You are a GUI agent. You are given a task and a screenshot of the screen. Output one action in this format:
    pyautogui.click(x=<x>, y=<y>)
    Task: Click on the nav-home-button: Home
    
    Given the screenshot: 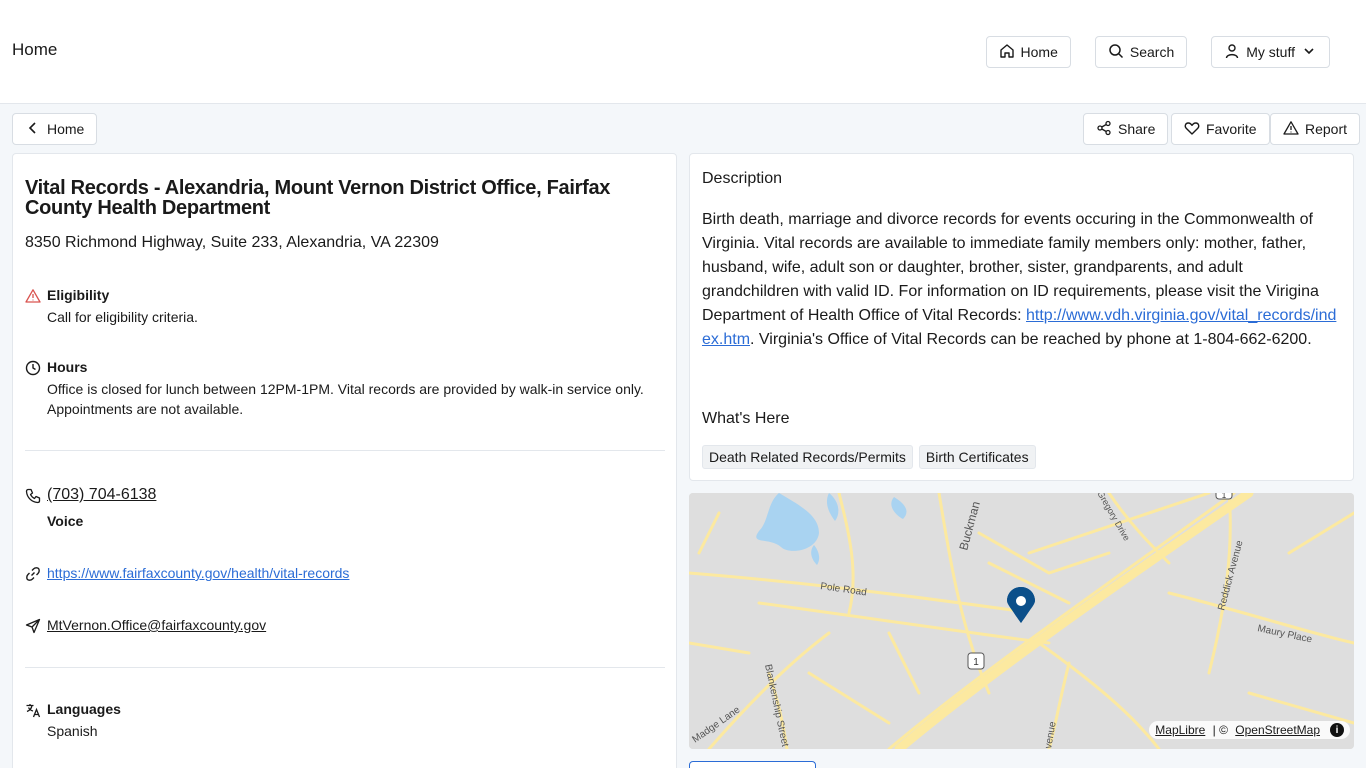 What is the action you would take?
    pyautogui.click(x=1028, y=52)
    